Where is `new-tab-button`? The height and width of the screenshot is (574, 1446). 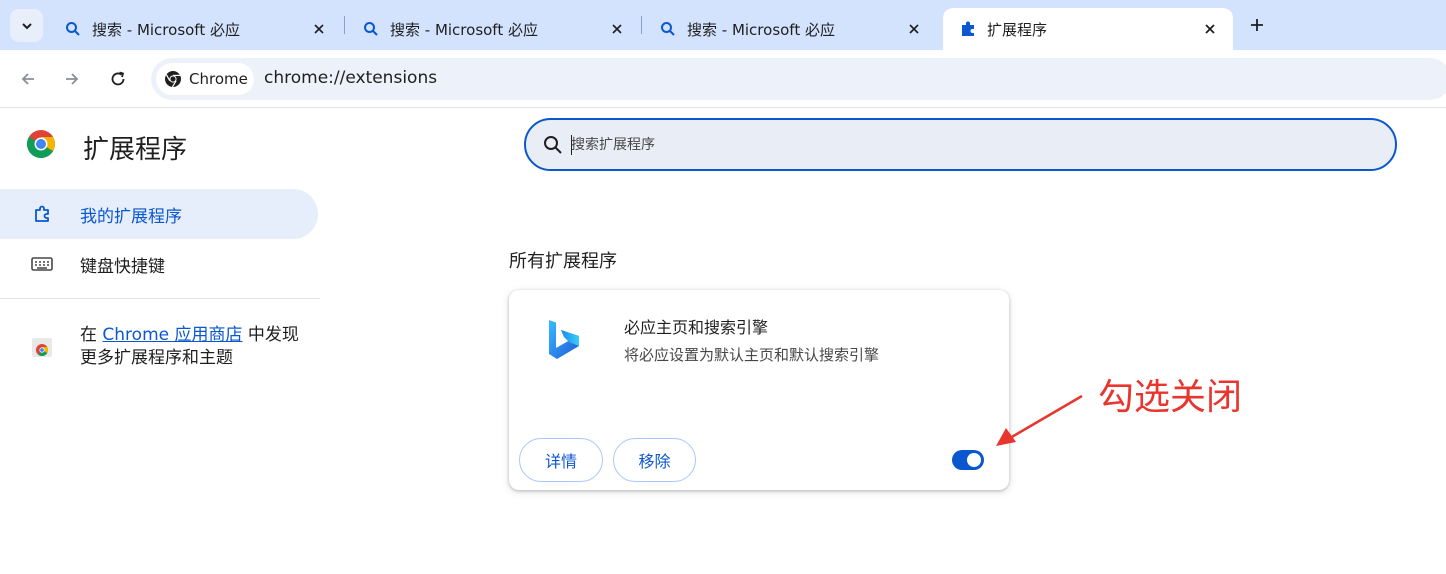 new-tab-button is located at coordinates (1257, 25).